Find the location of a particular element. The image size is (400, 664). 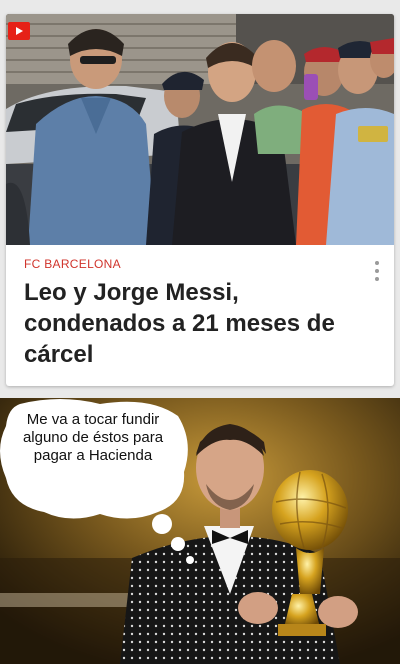

video-badge is located at coordinates (19, 31).